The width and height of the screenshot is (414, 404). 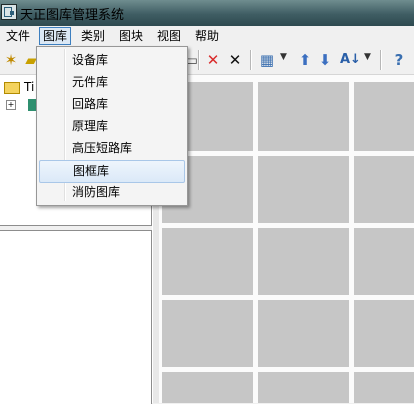 What do you see at coordinates (72, 15) in the screenshot?
I see `window-title: 天正图库管理系统` at bounding box center [72, 15].